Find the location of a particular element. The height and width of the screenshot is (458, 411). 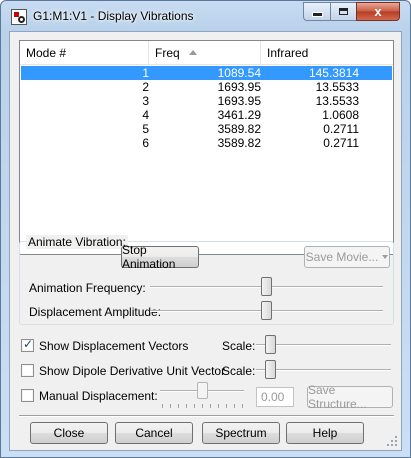

manual-displacement-ticks is located at coordinates (206, 406).